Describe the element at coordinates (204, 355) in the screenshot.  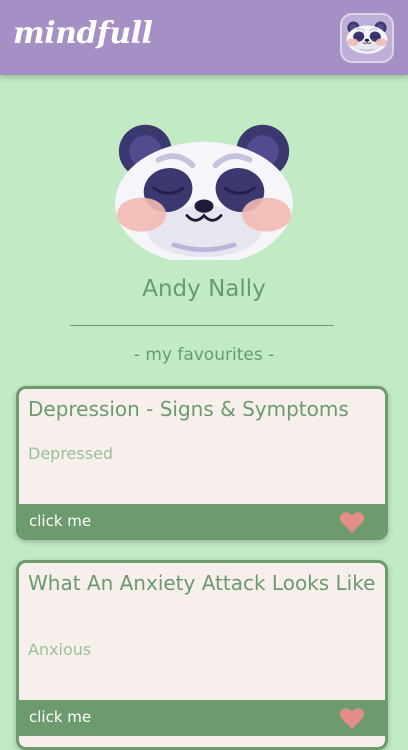
I see `favourites-heading: - my favourites -` at that location.